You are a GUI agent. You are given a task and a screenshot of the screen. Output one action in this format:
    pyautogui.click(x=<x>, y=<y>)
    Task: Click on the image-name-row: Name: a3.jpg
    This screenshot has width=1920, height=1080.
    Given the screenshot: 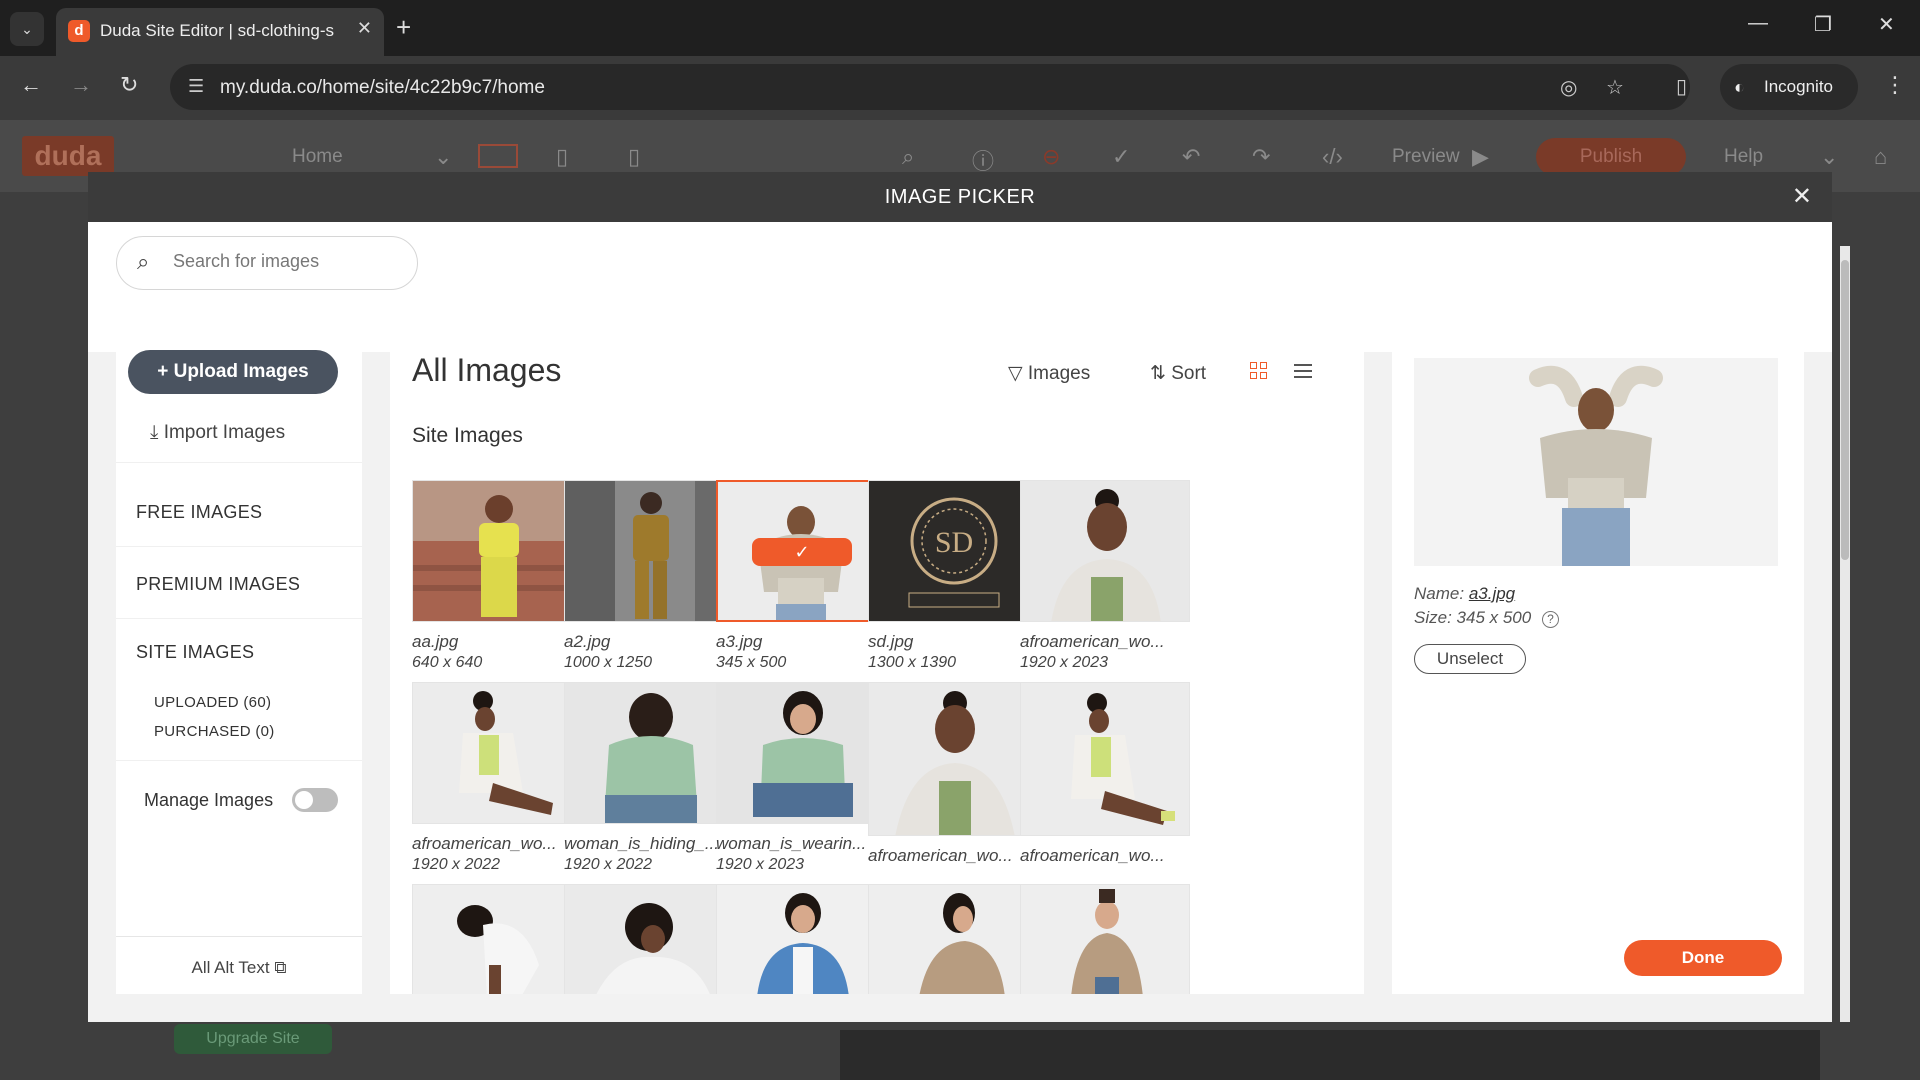 What is the action you would take?
    pyautogui.click(x=1465, y=593)
    